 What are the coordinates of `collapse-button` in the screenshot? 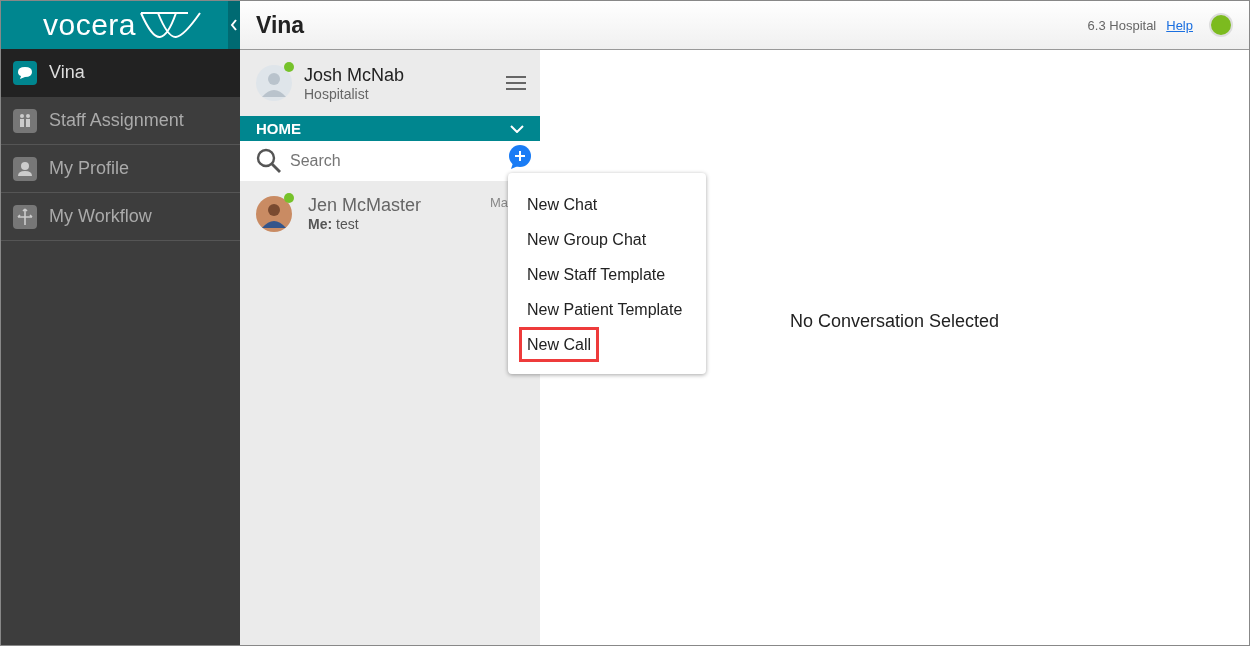 It's located at (234, 25).